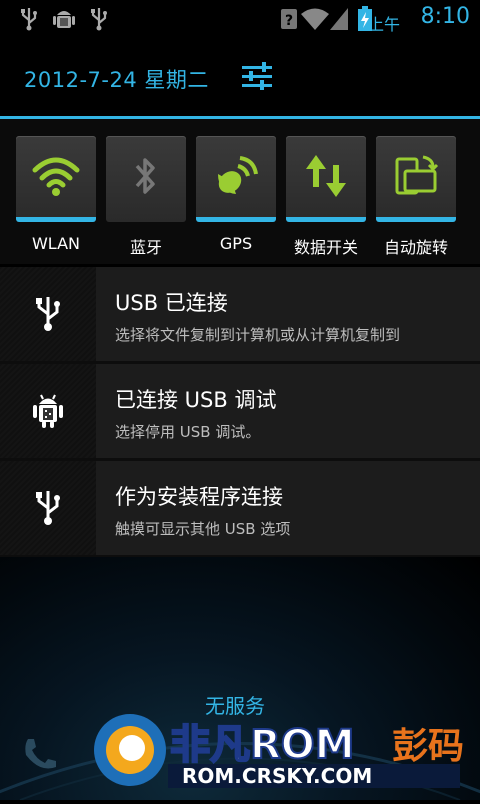 The width and height of the screenshot is (480, 804). What do you see at coordinates (145, 247) in the screenshot?
I see `toggle-label: 蓝牙` at bounding box center [145, 247].